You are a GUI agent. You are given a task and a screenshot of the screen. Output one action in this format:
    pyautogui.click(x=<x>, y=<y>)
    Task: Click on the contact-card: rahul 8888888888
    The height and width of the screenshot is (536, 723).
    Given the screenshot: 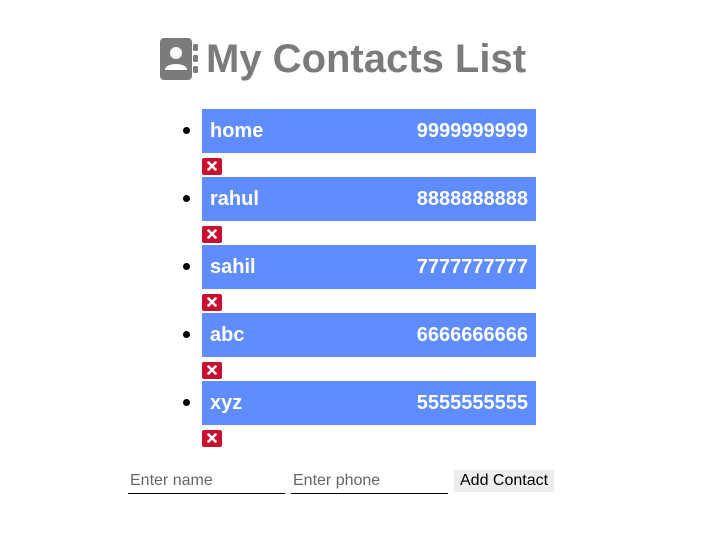 What is the action you would take?
    pyautogui.click(x=369, y=199)
    